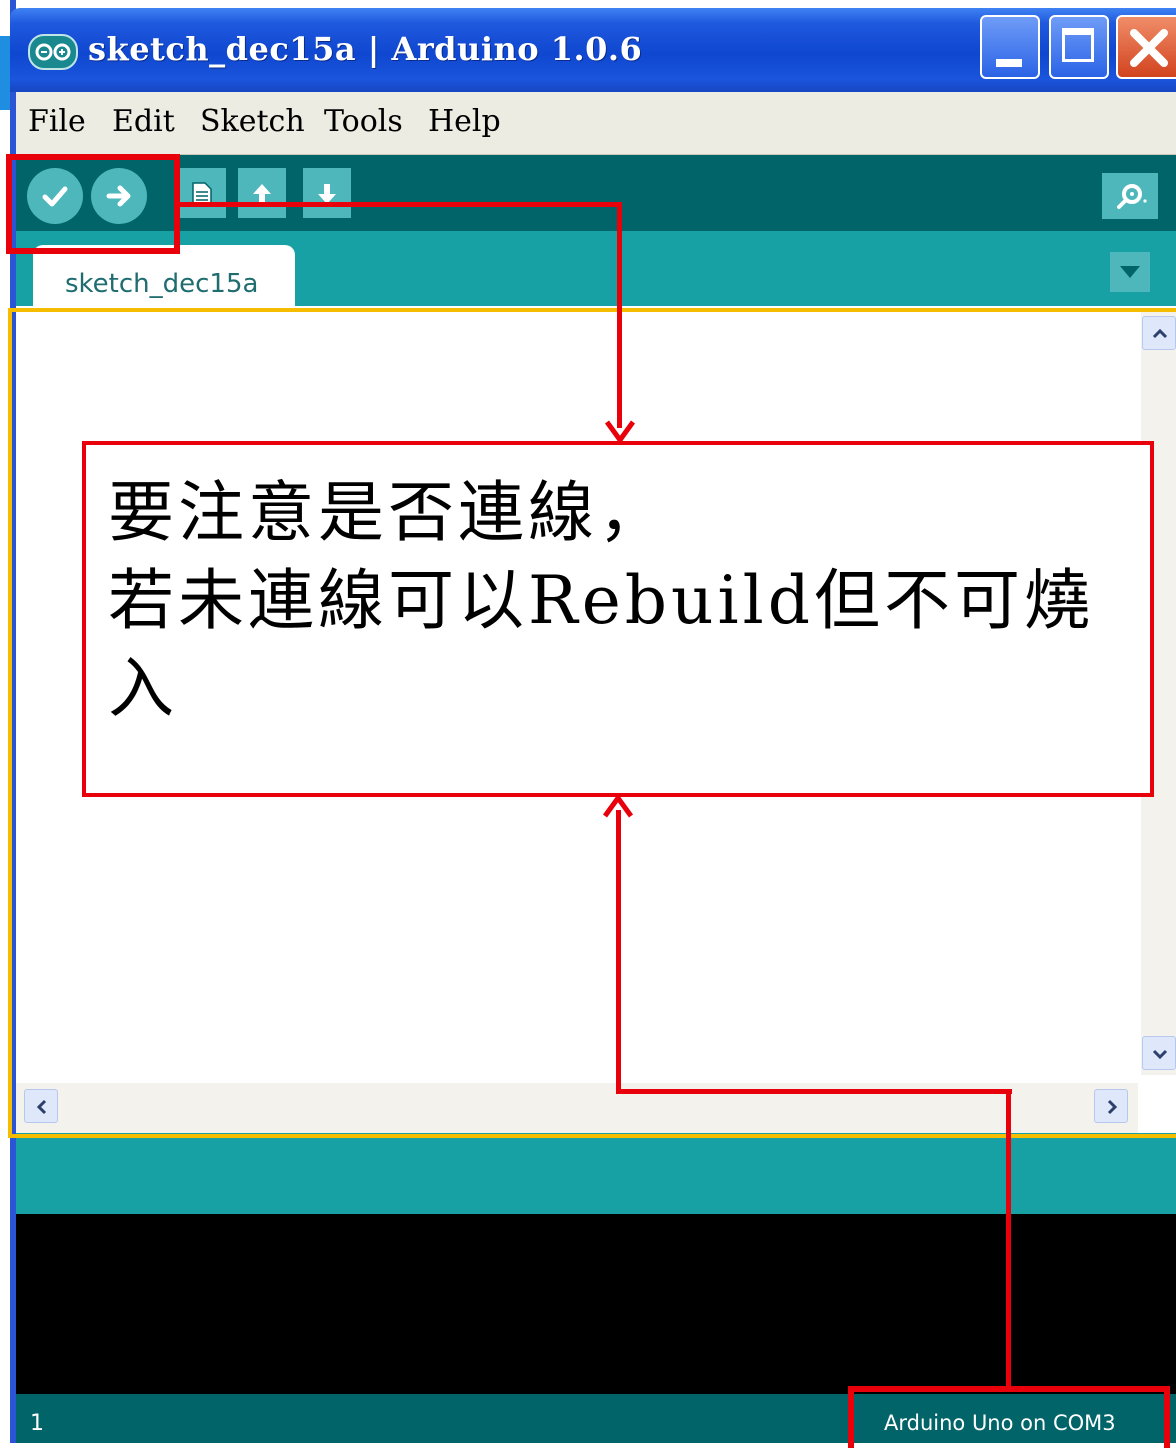  What do you see at coordinates (1009, 1417) in the screenshot?
I see `board-port-highlight` at bounding box center [1009, 1417].